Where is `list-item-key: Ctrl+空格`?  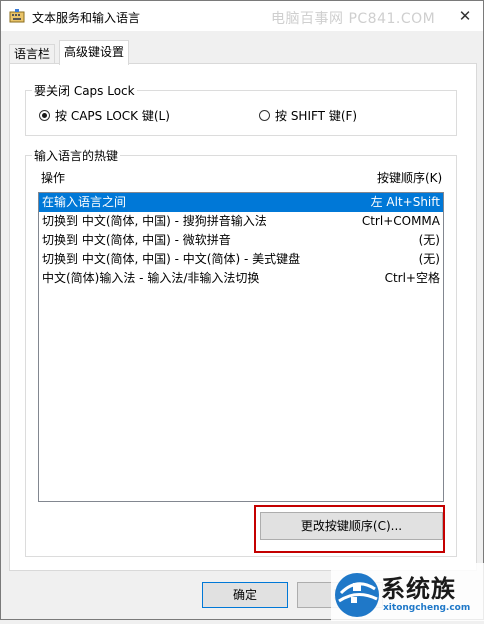
list-item-key: Ctrl+空格 is located at coordinates (412, 278).